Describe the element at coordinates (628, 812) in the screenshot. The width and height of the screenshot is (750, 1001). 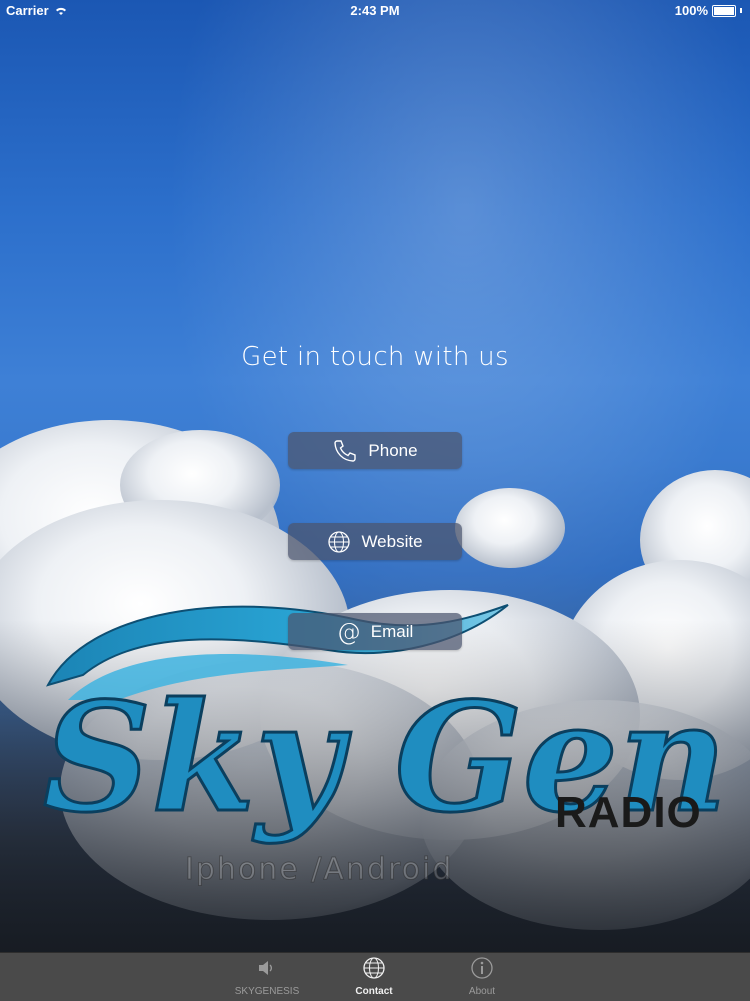
I see `logo-radio-text: RADIO` at that location.